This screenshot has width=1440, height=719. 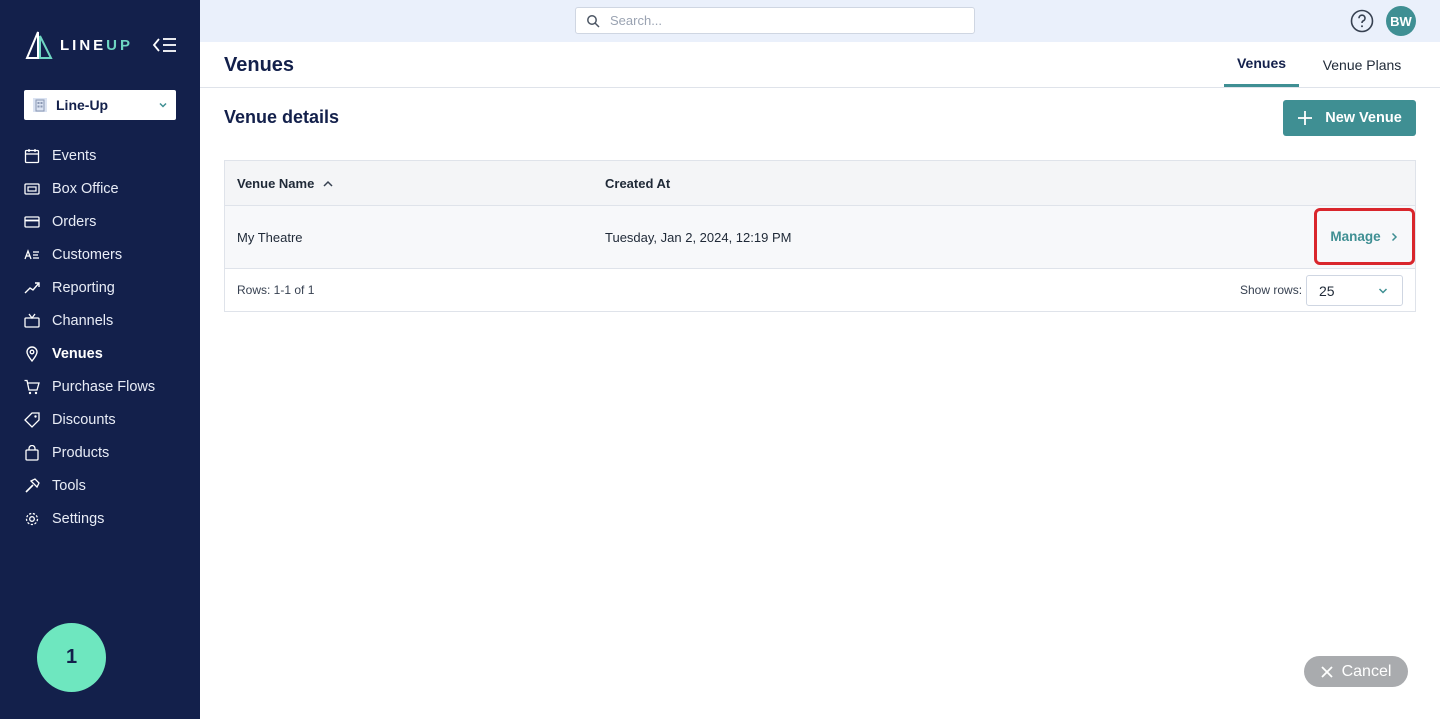 I want to click on close-icon, so click(x=1326, y=671).